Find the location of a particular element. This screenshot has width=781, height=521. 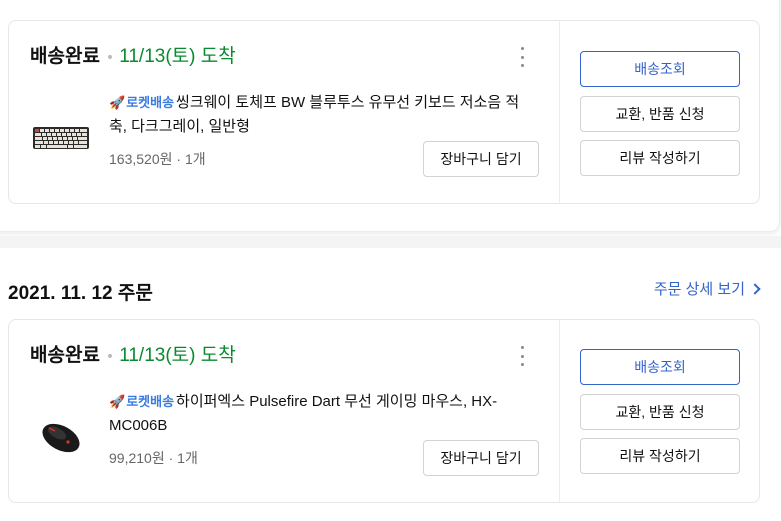

order-detail-link: 주문 상세 보기 is located at coordinates (707, 288).